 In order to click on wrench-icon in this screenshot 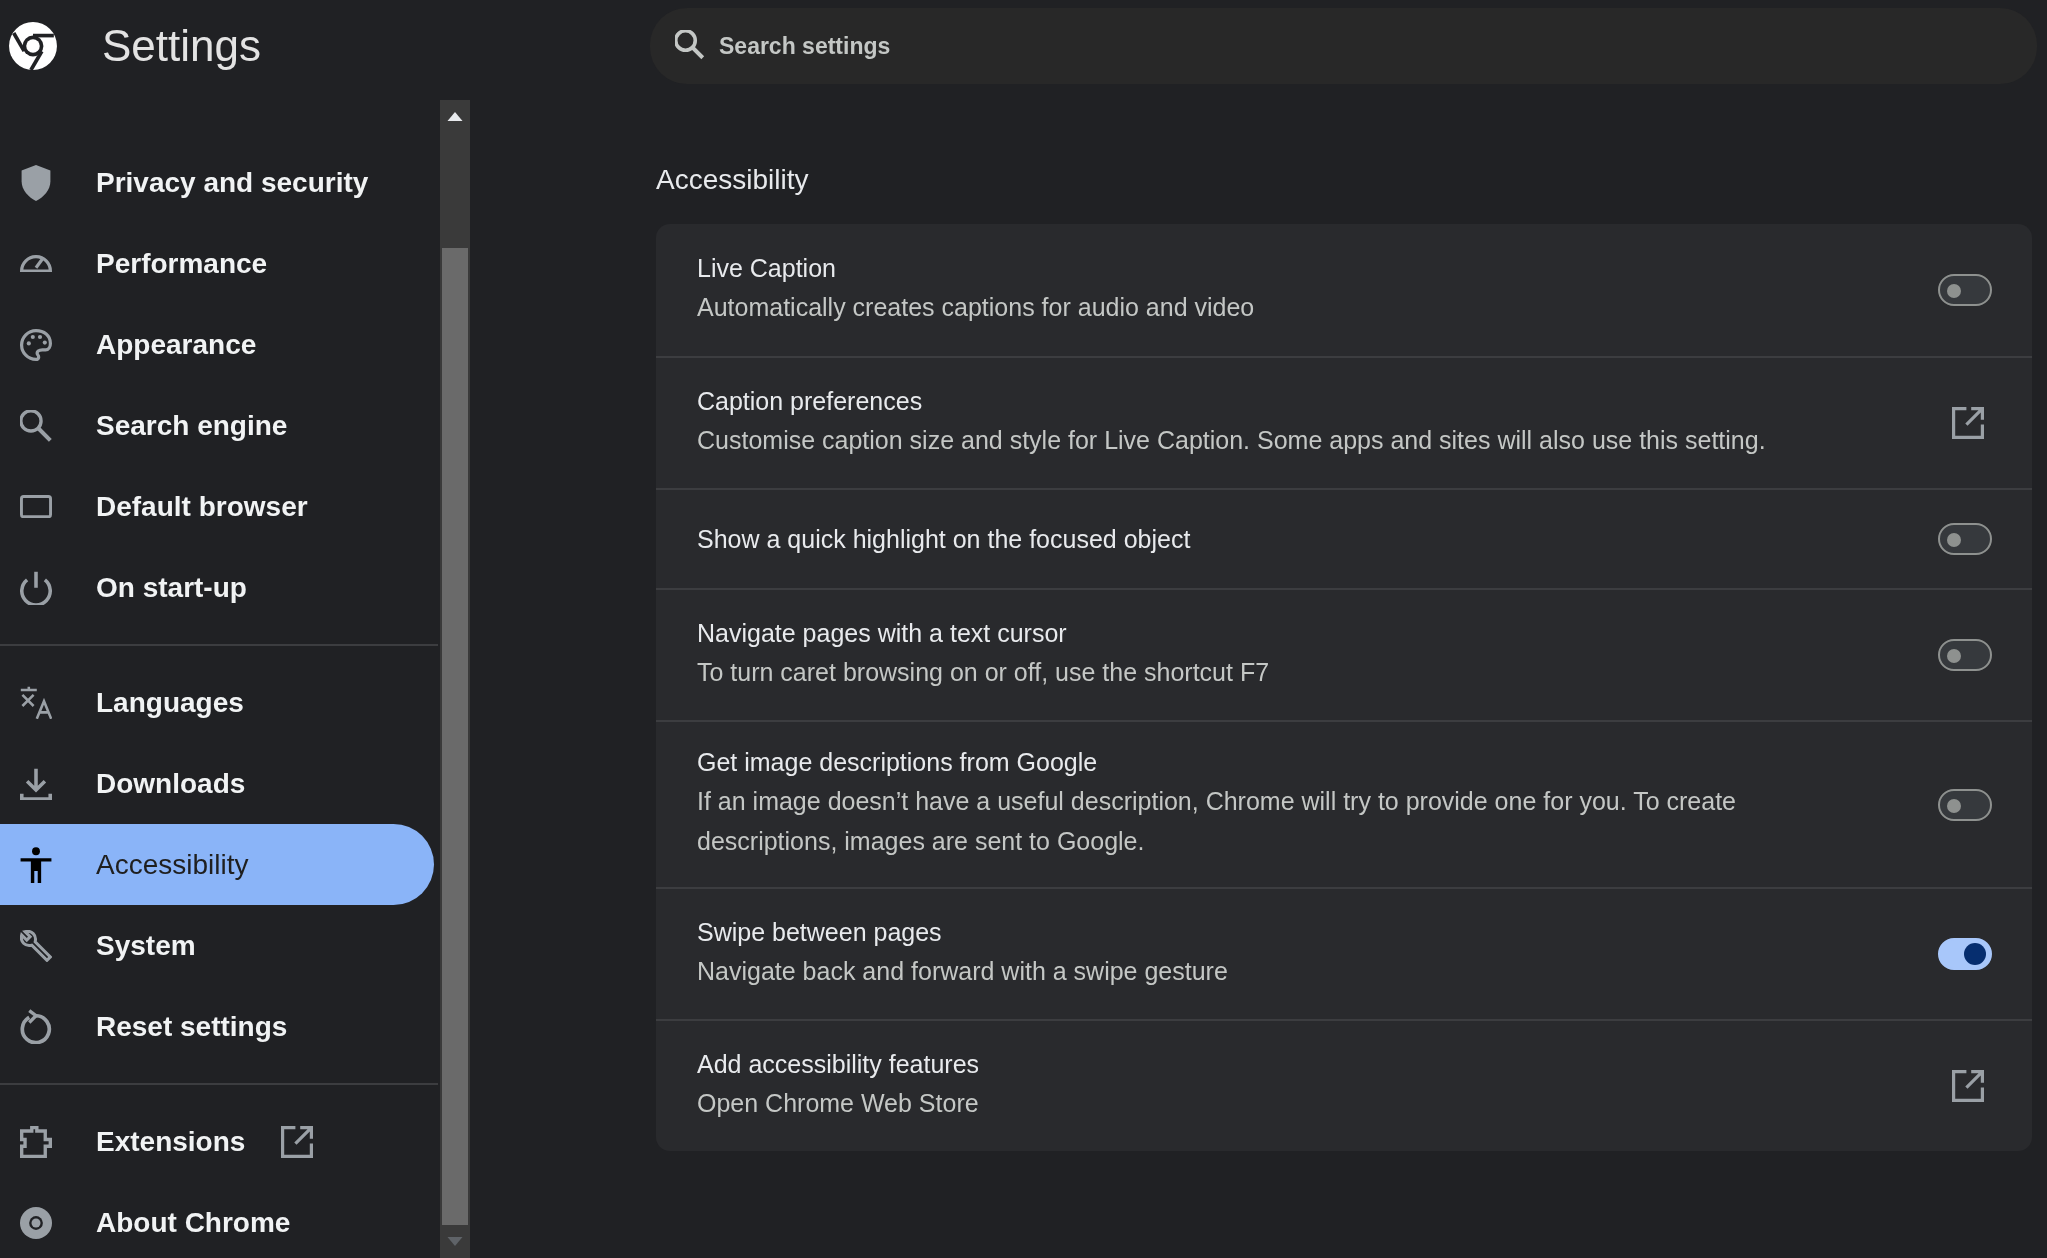, I will do `click(36, 945)`.